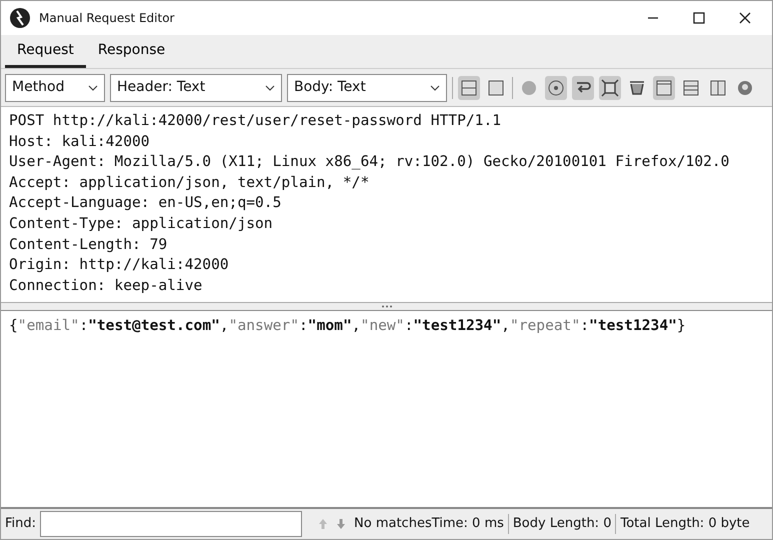  What do you see at coordinates (107, 18) in the screenshot?
I see `window-title: Manual Request Editor` at bounding box center [107, 18].